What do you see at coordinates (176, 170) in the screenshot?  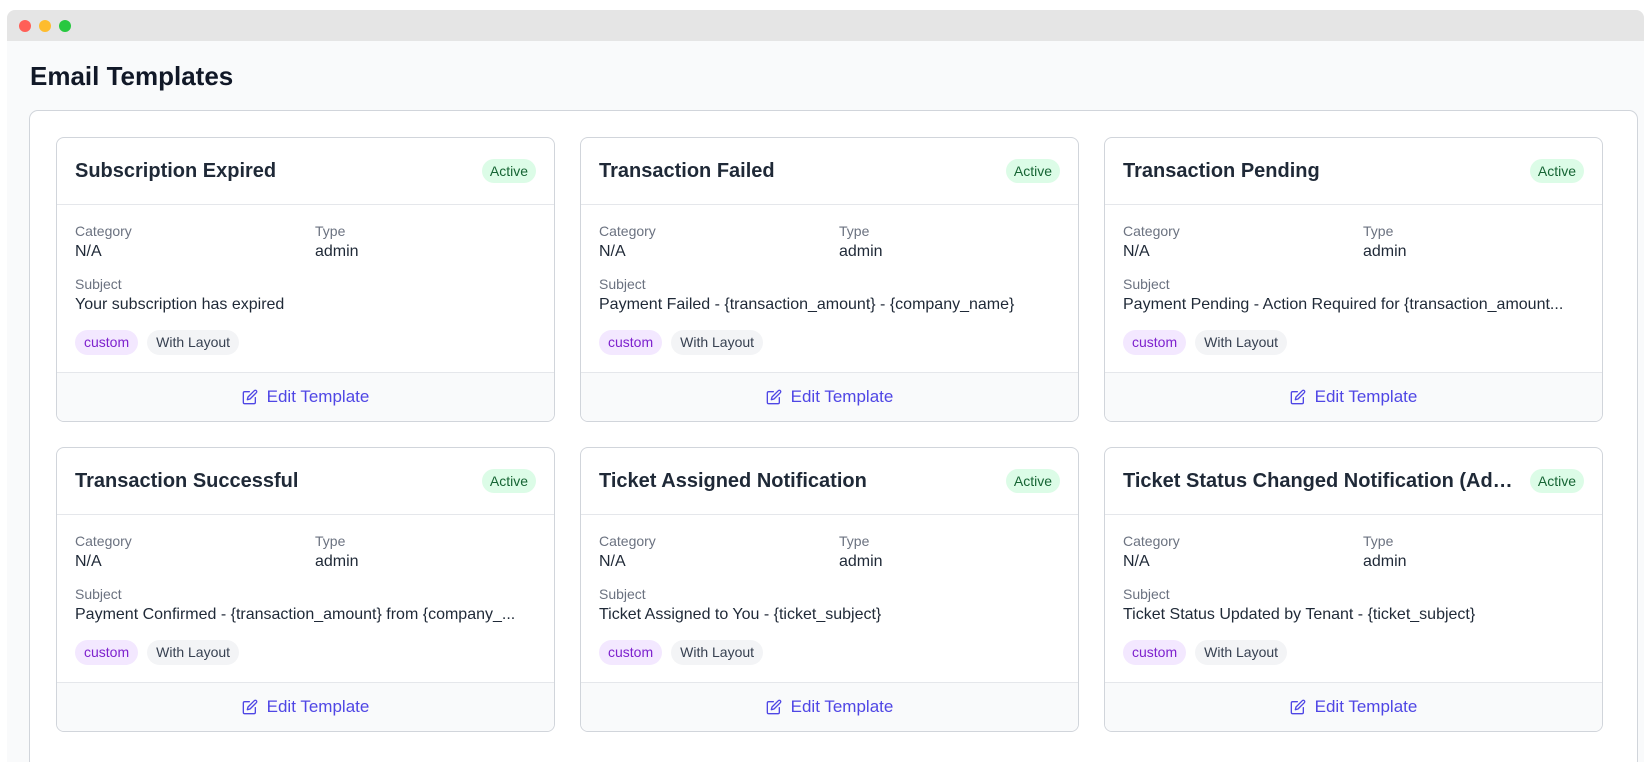 I see `template-name: Subscription Expired` at bounding box center [176, 170].